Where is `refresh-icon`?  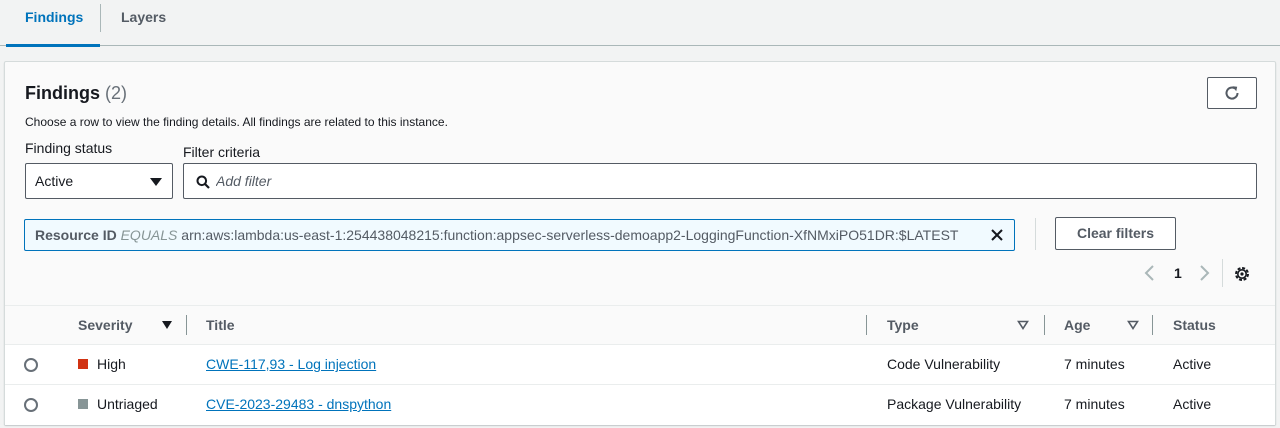 refresh-icon is located at coordinates (1232, 93).